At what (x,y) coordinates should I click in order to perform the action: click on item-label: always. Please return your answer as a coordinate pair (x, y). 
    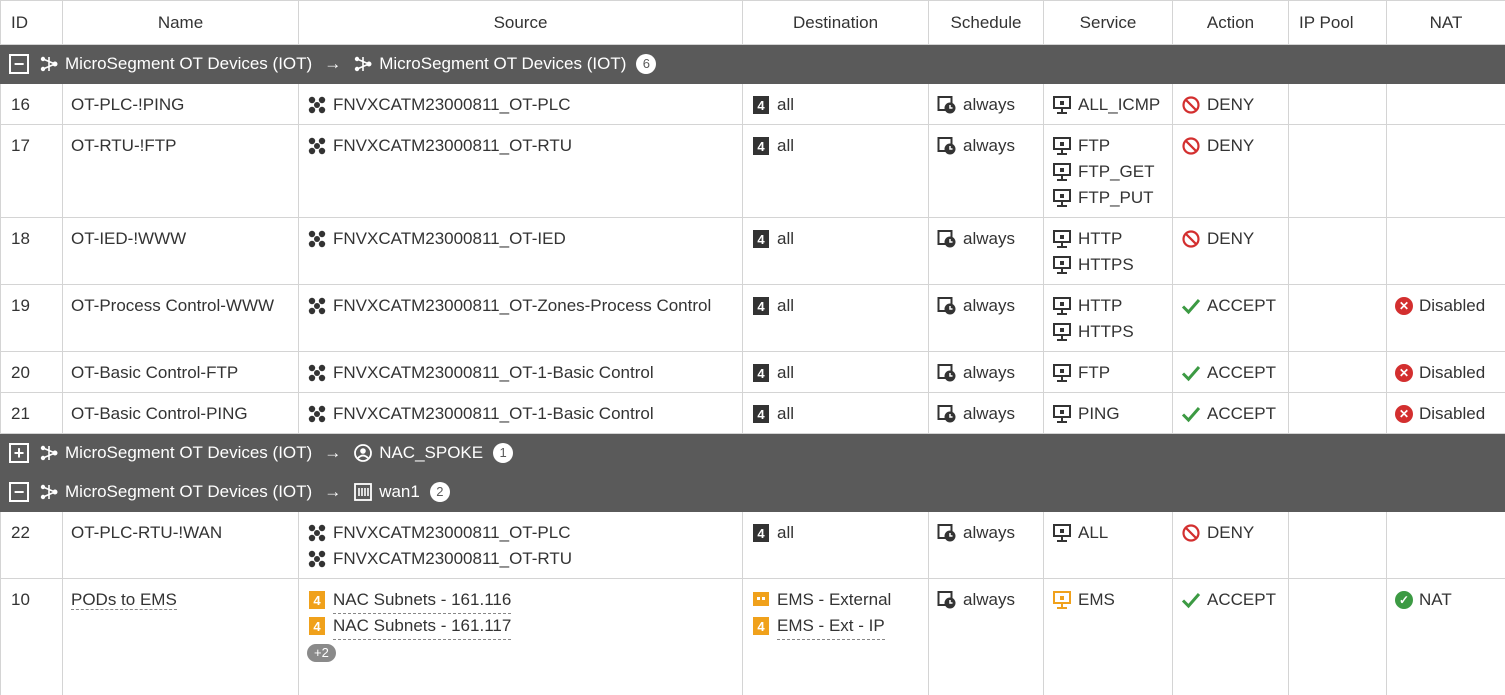
    Looking at the image, I should click on (989, 238).